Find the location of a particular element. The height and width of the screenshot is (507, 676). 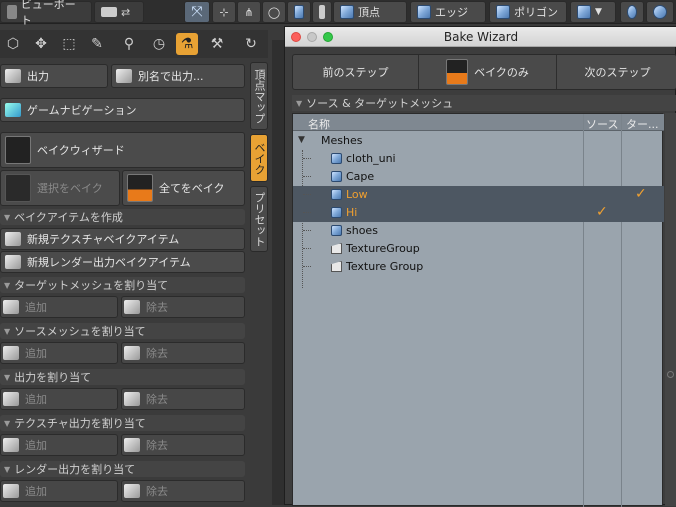

render-output-bake-icon is located at coordinates (13, 262).